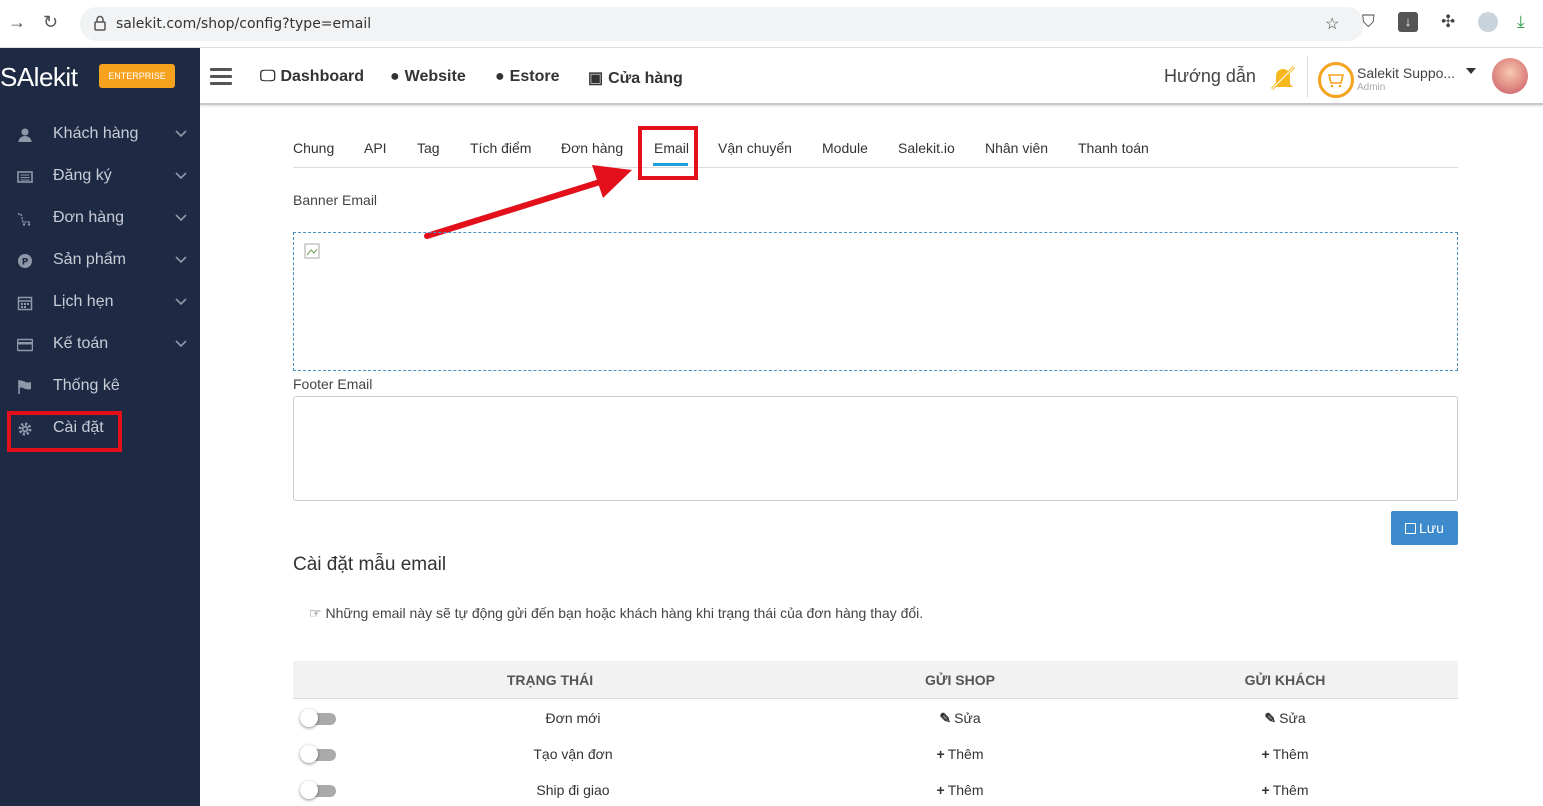 The width and height of the screenshot is (1543, 806). I want to click on enterprise-badge: ENTERPRISE, so click(137, 76).